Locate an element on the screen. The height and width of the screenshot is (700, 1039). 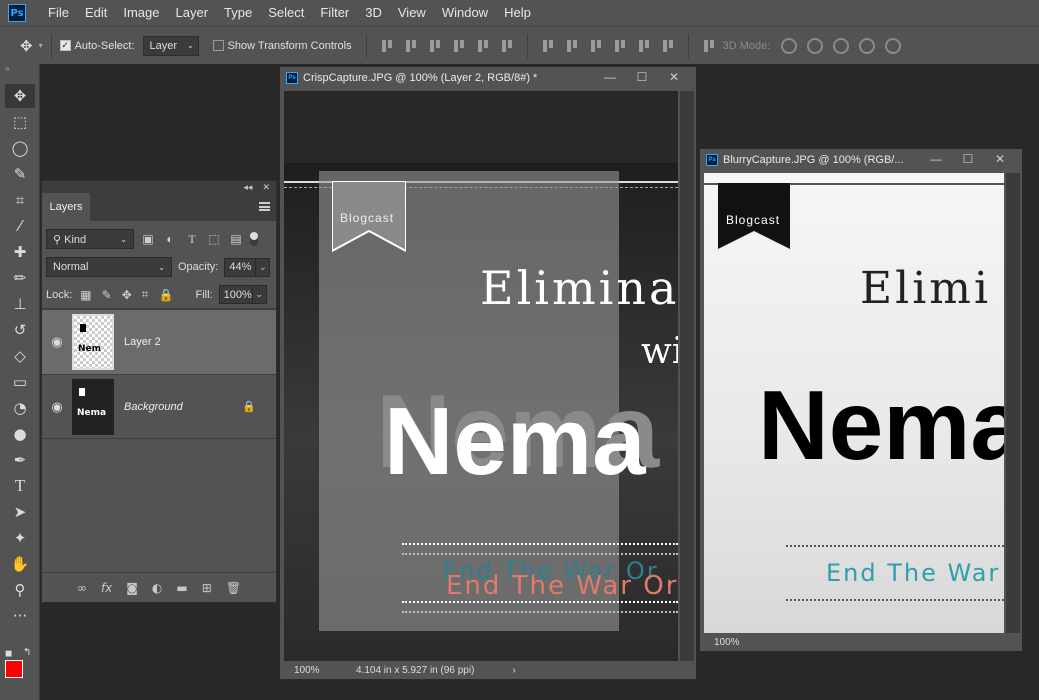
opacity-input: 44% is located at coordinates (240, 267).